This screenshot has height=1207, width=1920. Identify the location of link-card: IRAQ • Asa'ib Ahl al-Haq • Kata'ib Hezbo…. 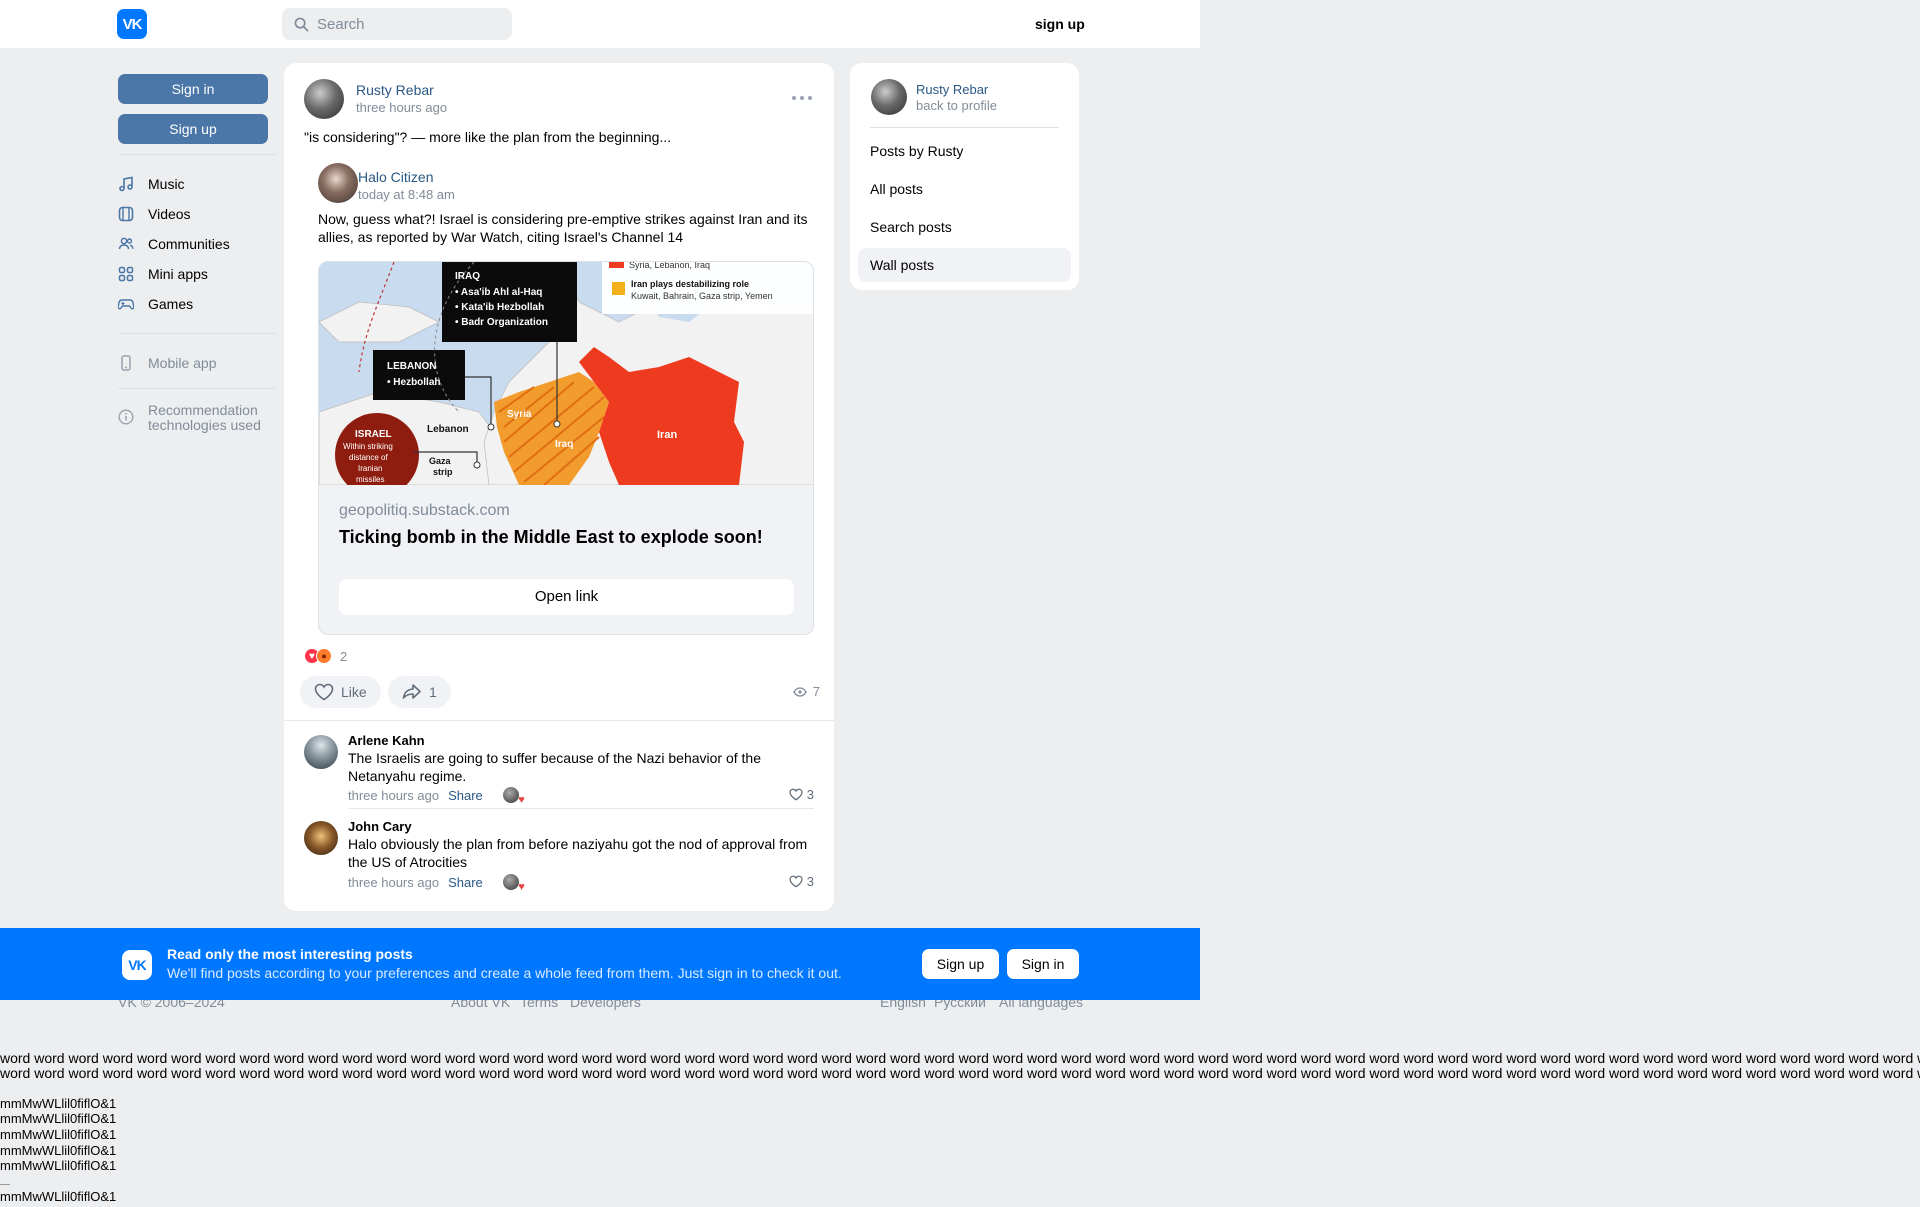
(566, 448).